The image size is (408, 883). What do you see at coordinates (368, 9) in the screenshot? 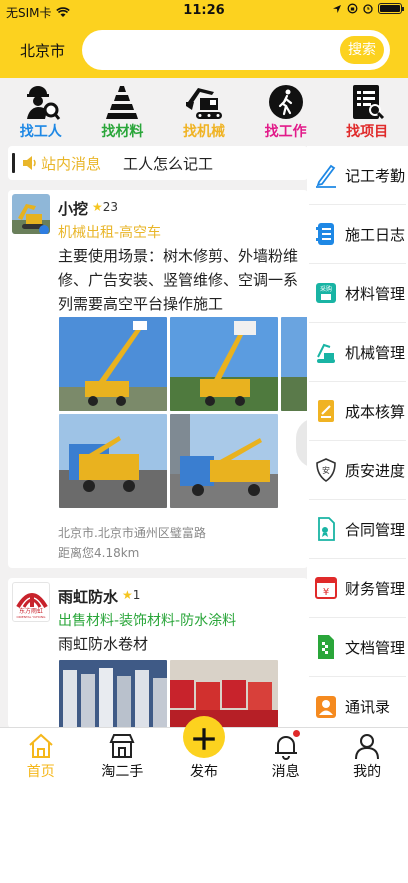
I see `alarm-icon` at bounding box center [368, 9].